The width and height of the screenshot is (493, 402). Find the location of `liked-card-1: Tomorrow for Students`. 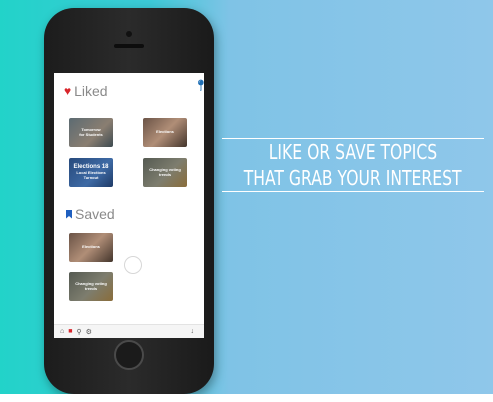

liked-card-1: Tomorrow for Students is located at coordinates (91, 132).